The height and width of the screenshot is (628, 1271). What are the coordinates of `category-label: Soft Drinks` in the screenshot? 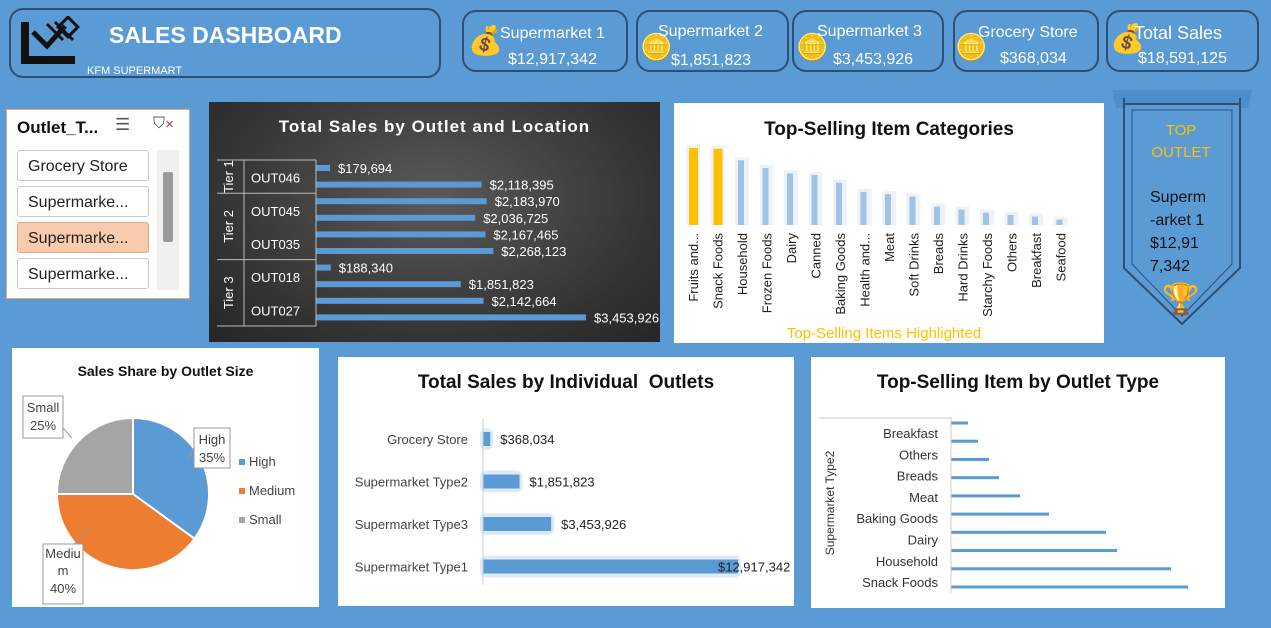 It's located at (914, 265).